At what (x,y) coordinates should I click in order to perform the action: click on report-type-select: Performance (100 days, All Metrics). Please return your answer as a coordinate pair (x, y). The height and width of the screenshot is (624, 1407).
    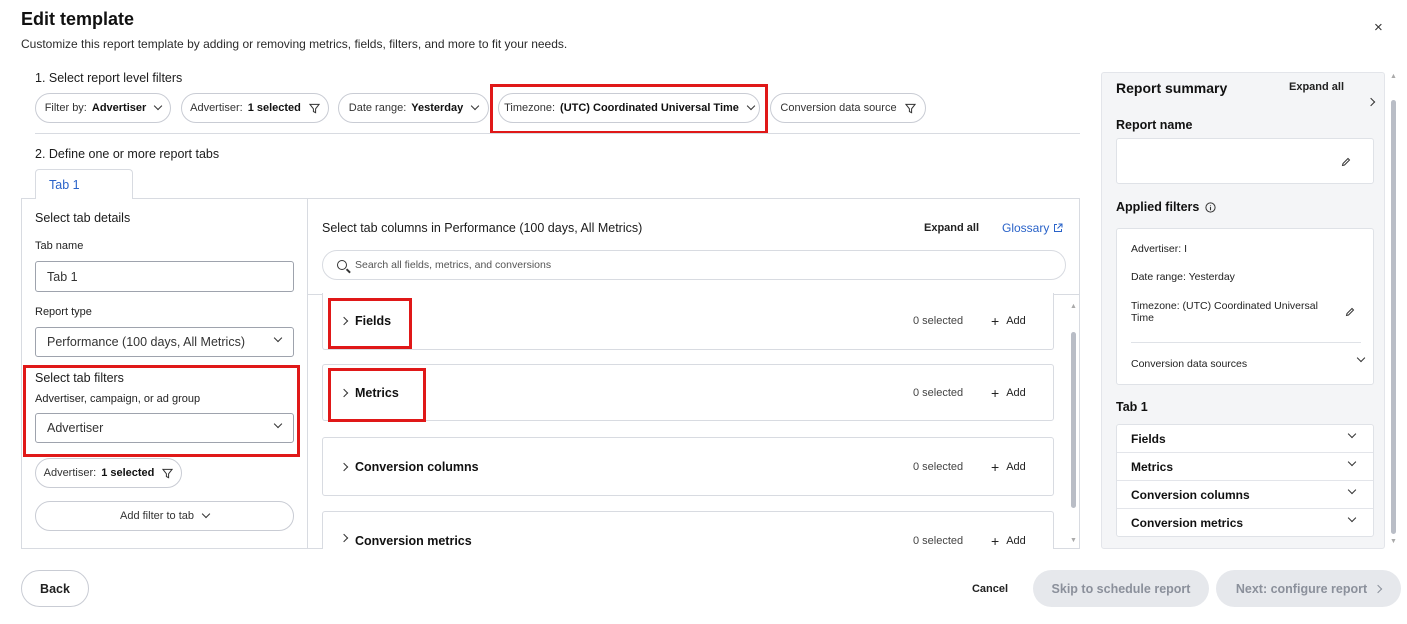
    Looking at the image, I should click on (164, 342).